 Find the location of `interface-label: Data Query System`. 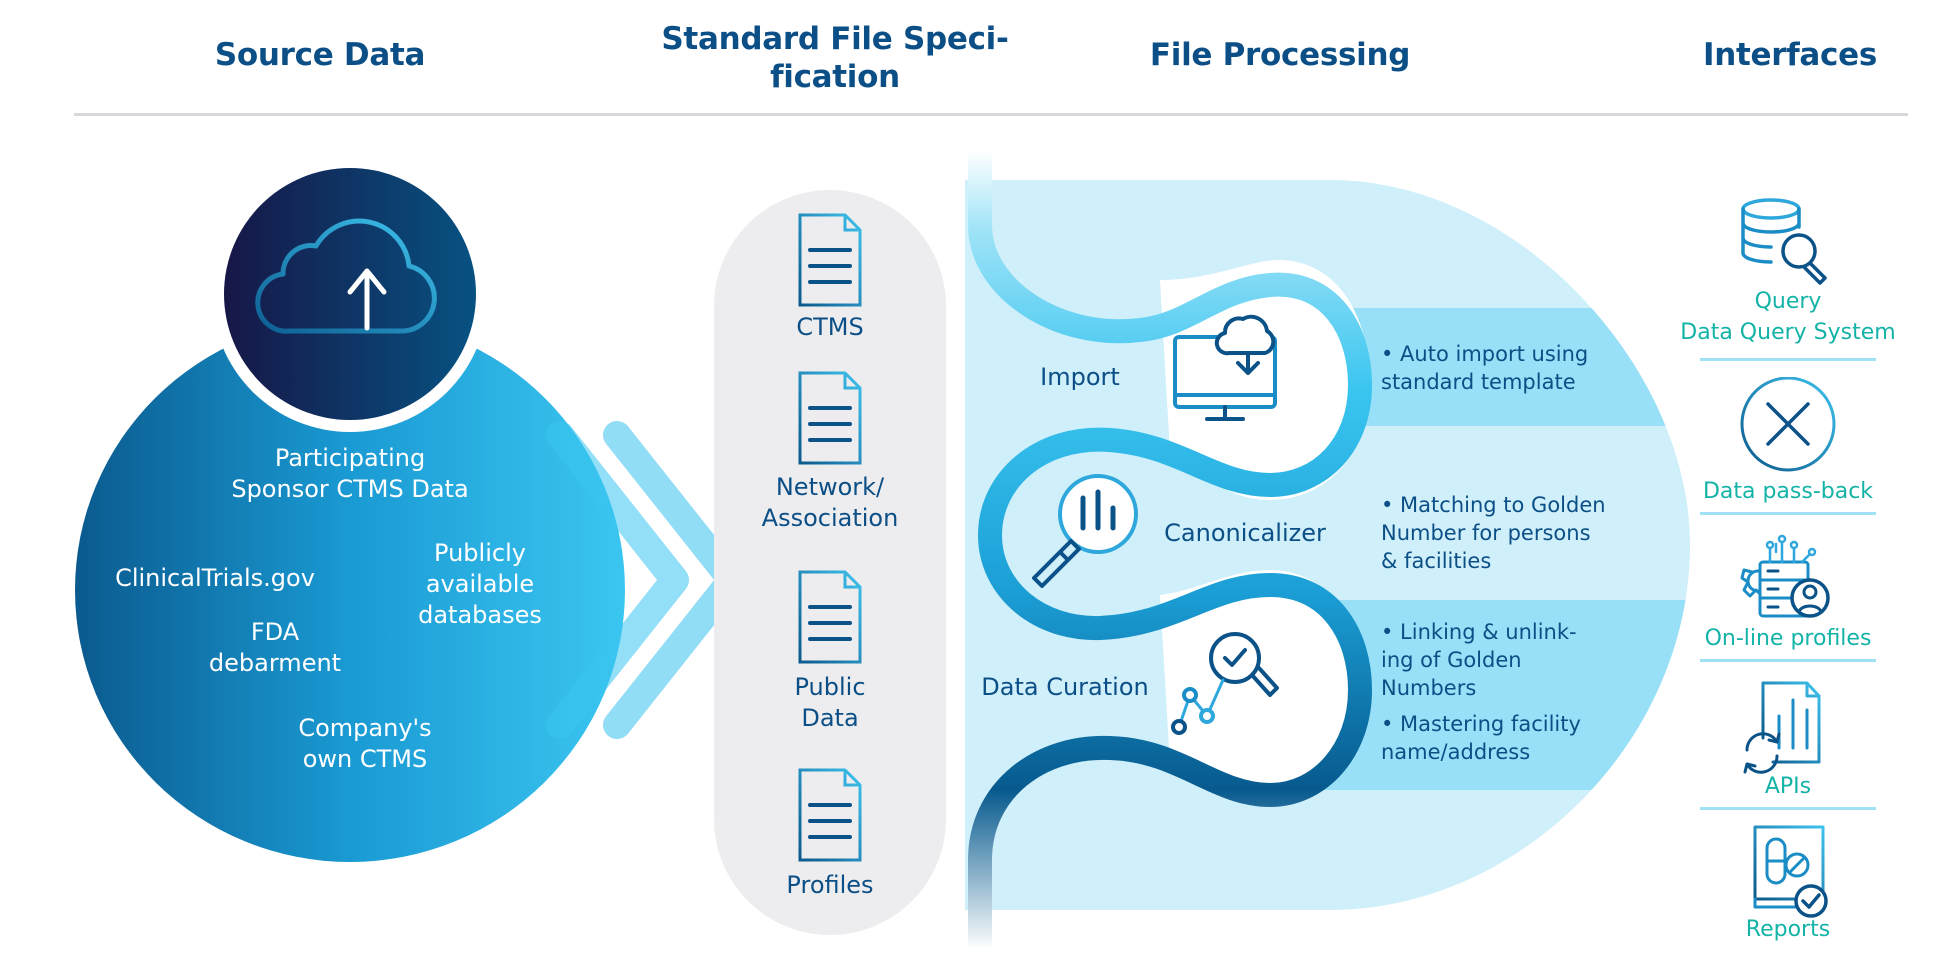

interface-label: Data Query System is located at coordinates (1788, 332).